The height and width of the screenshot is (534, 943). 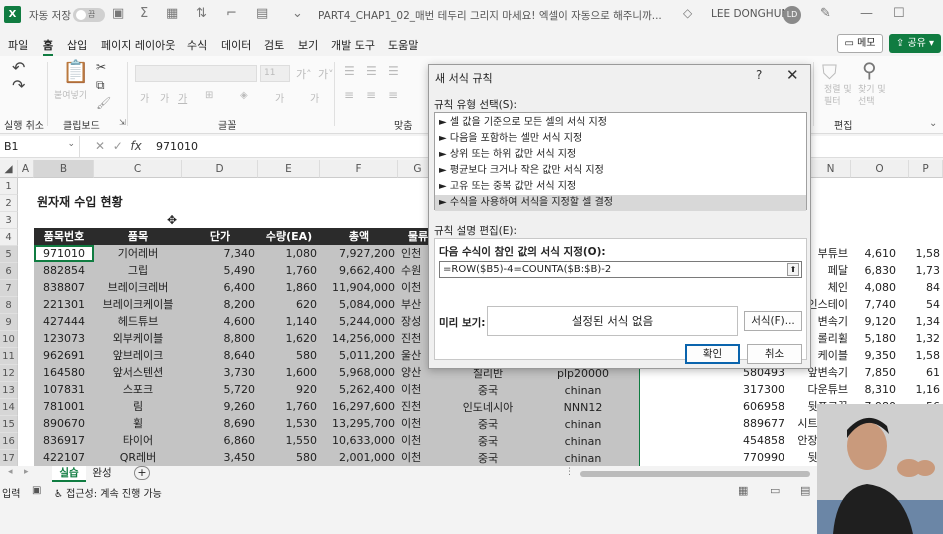 I want to click on table-cell: 외부케이블, so click(x=138, y=338).